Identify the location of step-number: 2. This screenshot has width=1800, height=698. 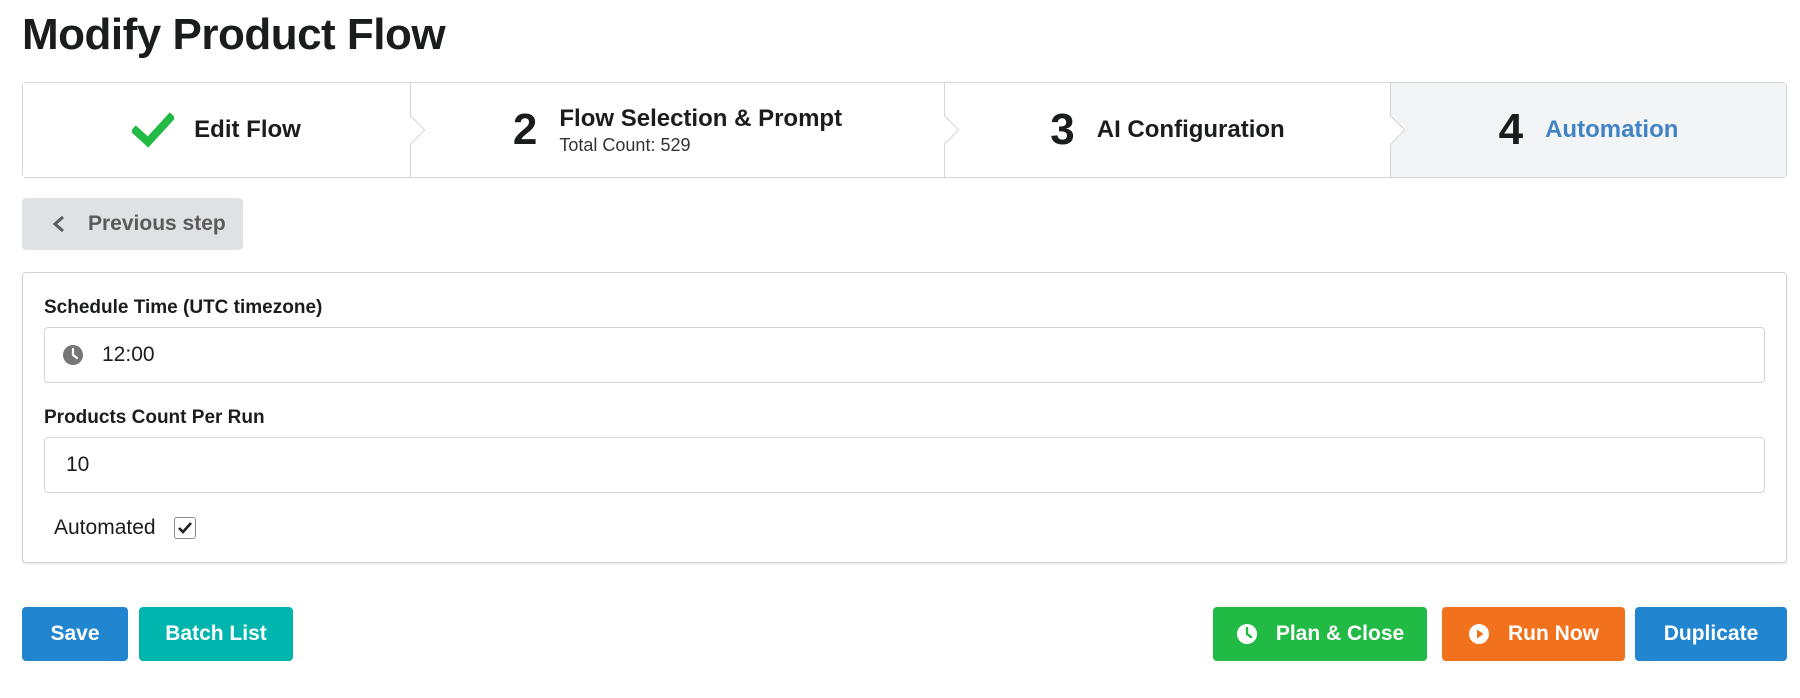
(525, 129).